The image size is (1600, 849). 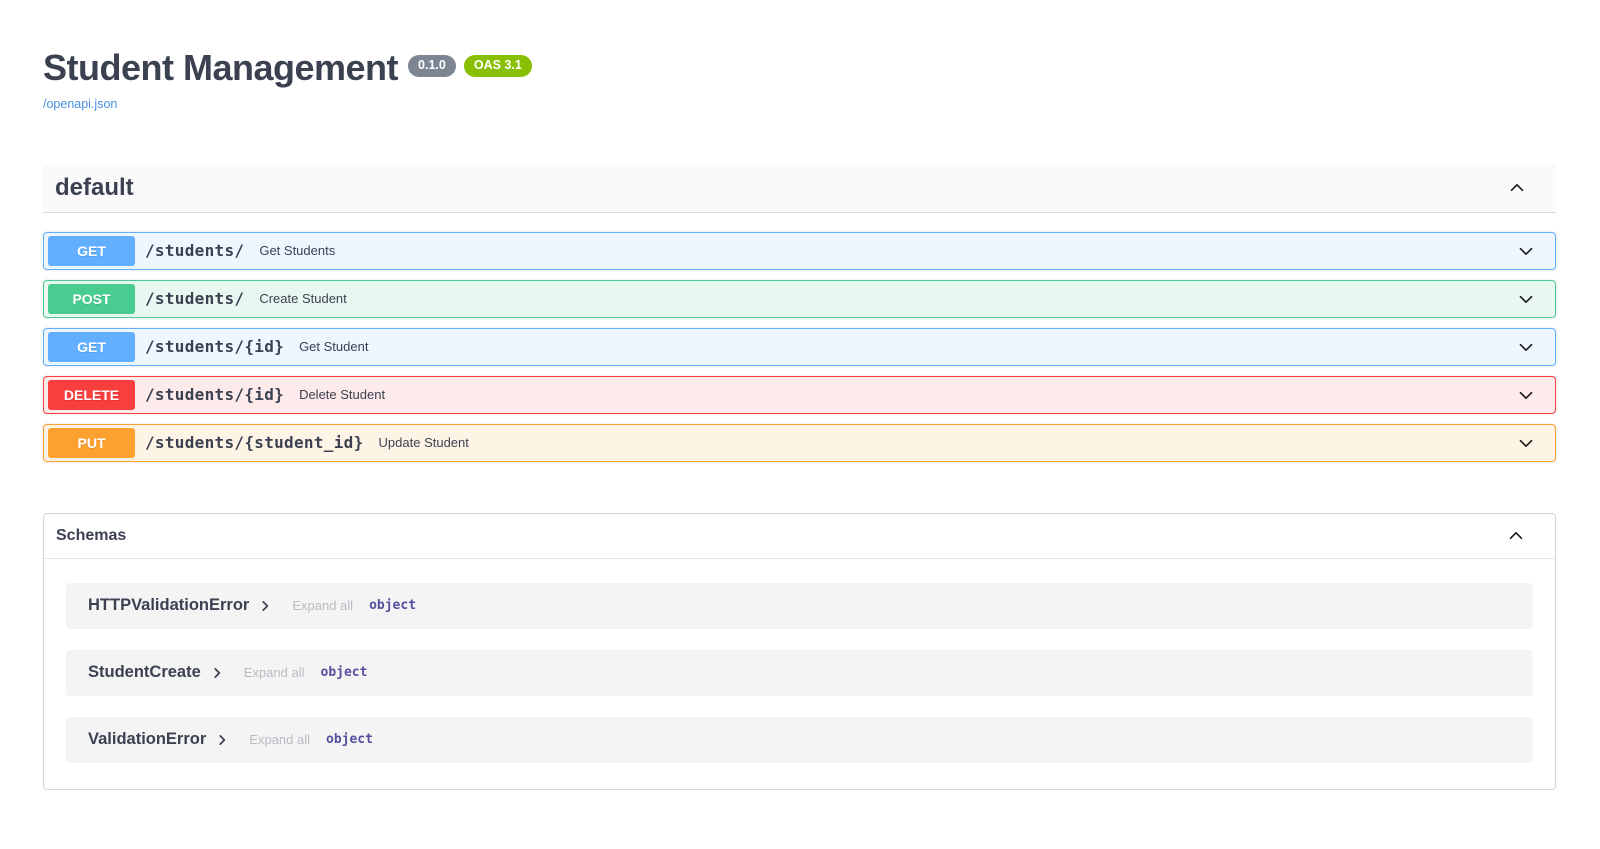 I want to click on schema-model-row: StudentCreate Expand all object, so click(x=799, y=672).